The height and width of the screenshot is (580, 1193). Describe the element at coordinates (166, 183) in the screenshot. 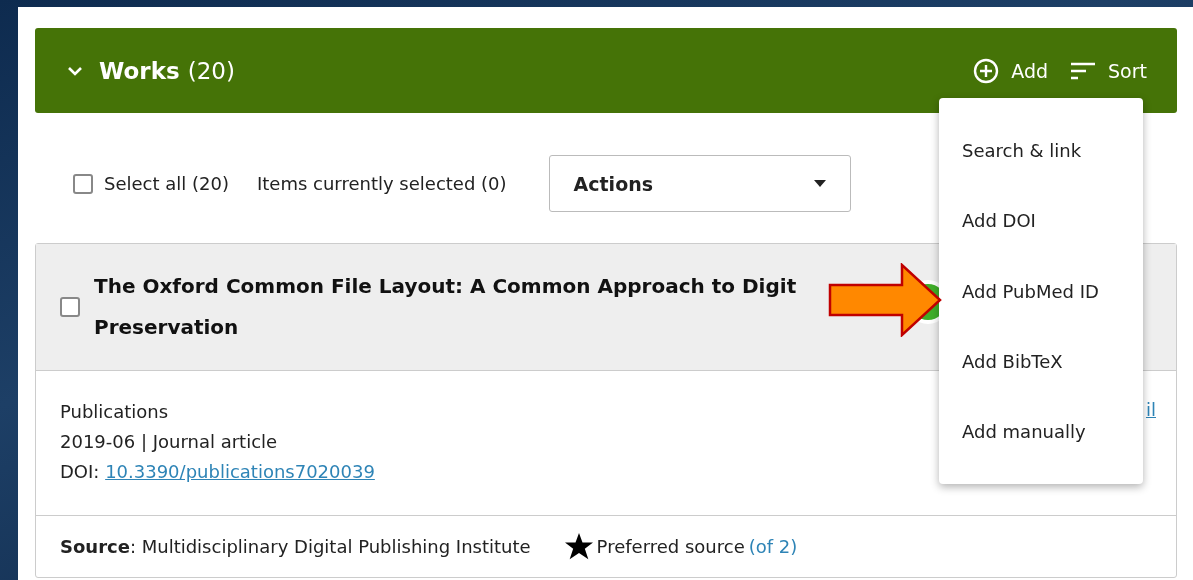

I see `select-all-label: Select all (20)` at that location.